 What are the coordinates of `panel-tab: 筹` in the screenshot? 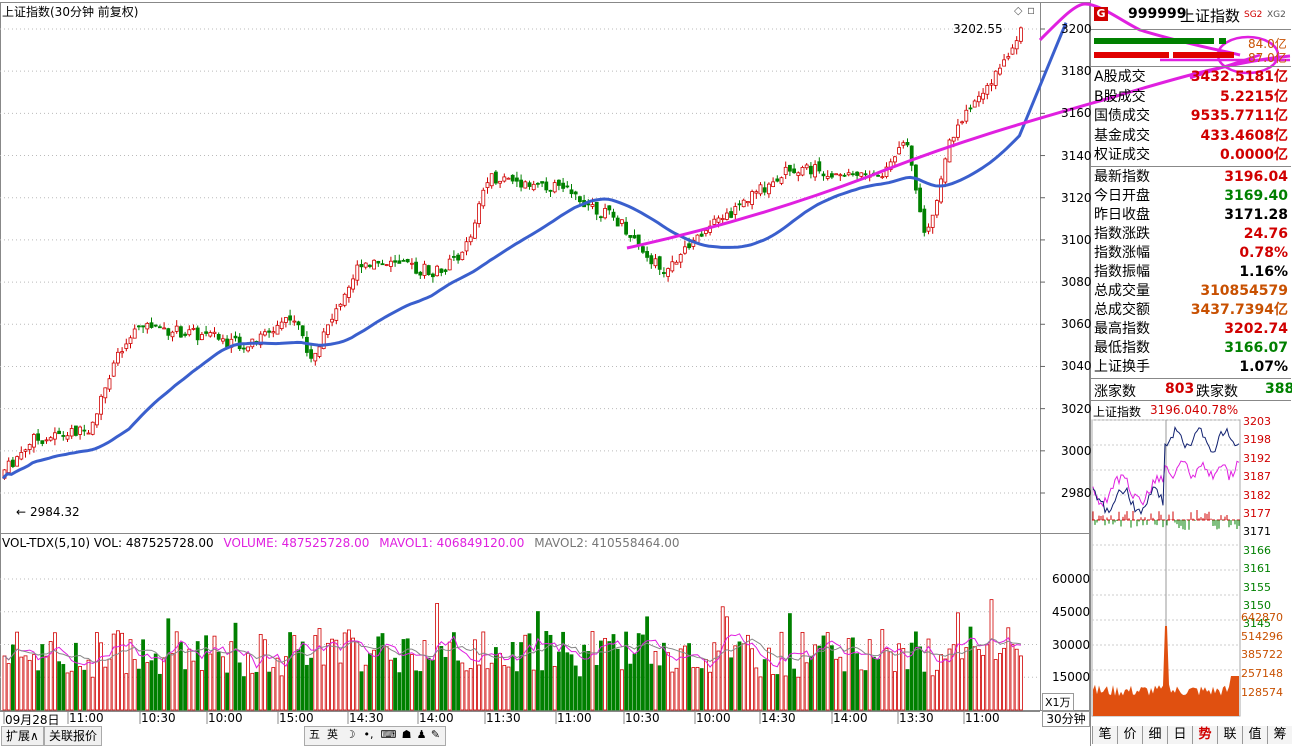 It's located at (1279, 735).